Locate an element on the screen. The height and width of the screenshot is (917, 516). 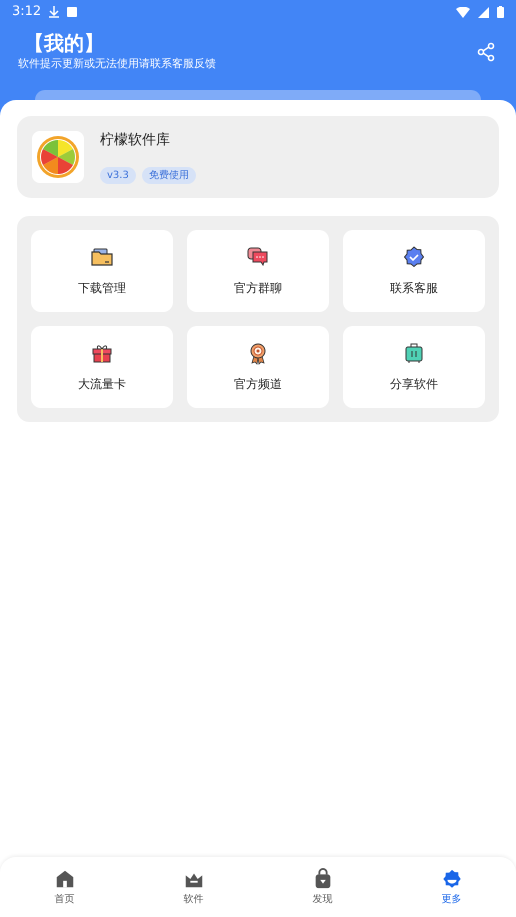
nav-tab: 首页 is located at coordinates (64, 887).